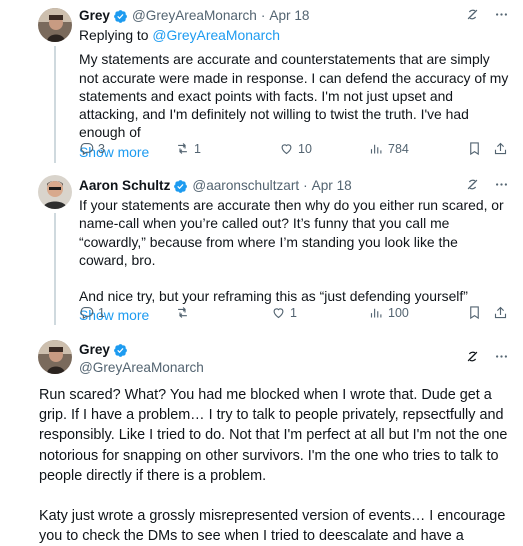  I want to click on tweet-header: Aaron Schultz @aaronschultzart · Apr 18, so click(294, 186).